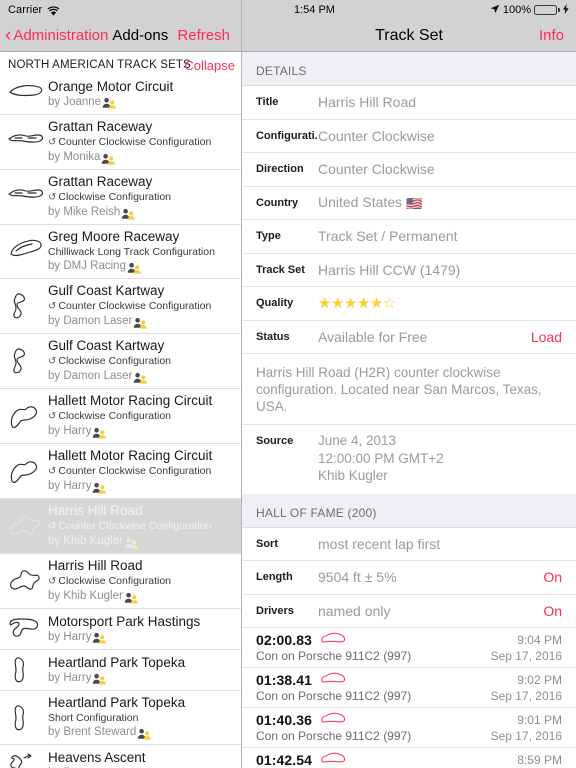  Describe the element at coordinates (142, 376) in the screenshot. I see `list-item-author: by Damon Laser` at that location.